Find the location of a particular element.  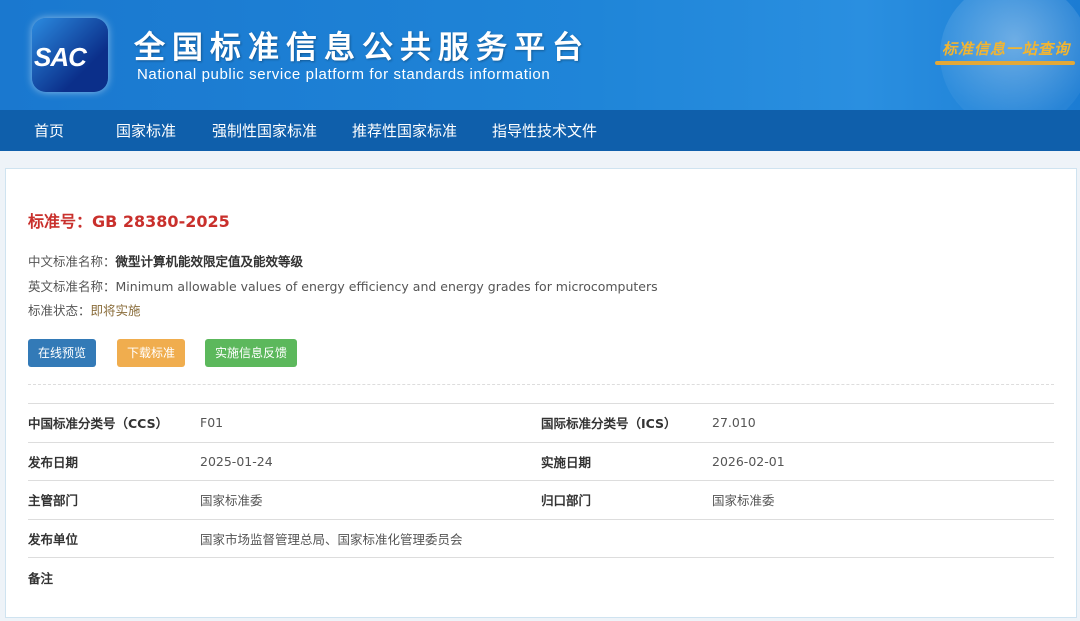

detail-value: 27.010 is located at coordinates (883, 422).